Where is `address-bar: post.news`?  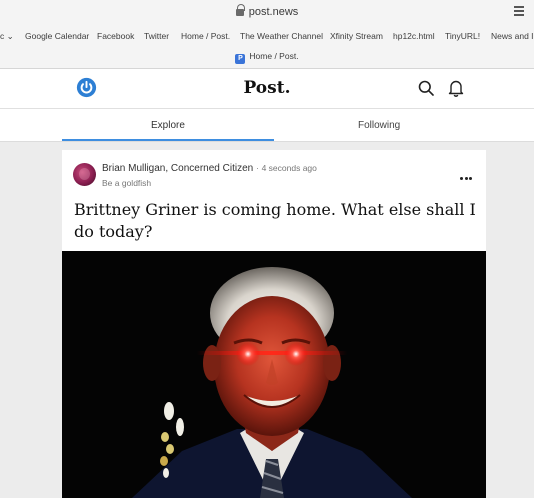
address-bar: post.news is located at coordinates (267, 11).